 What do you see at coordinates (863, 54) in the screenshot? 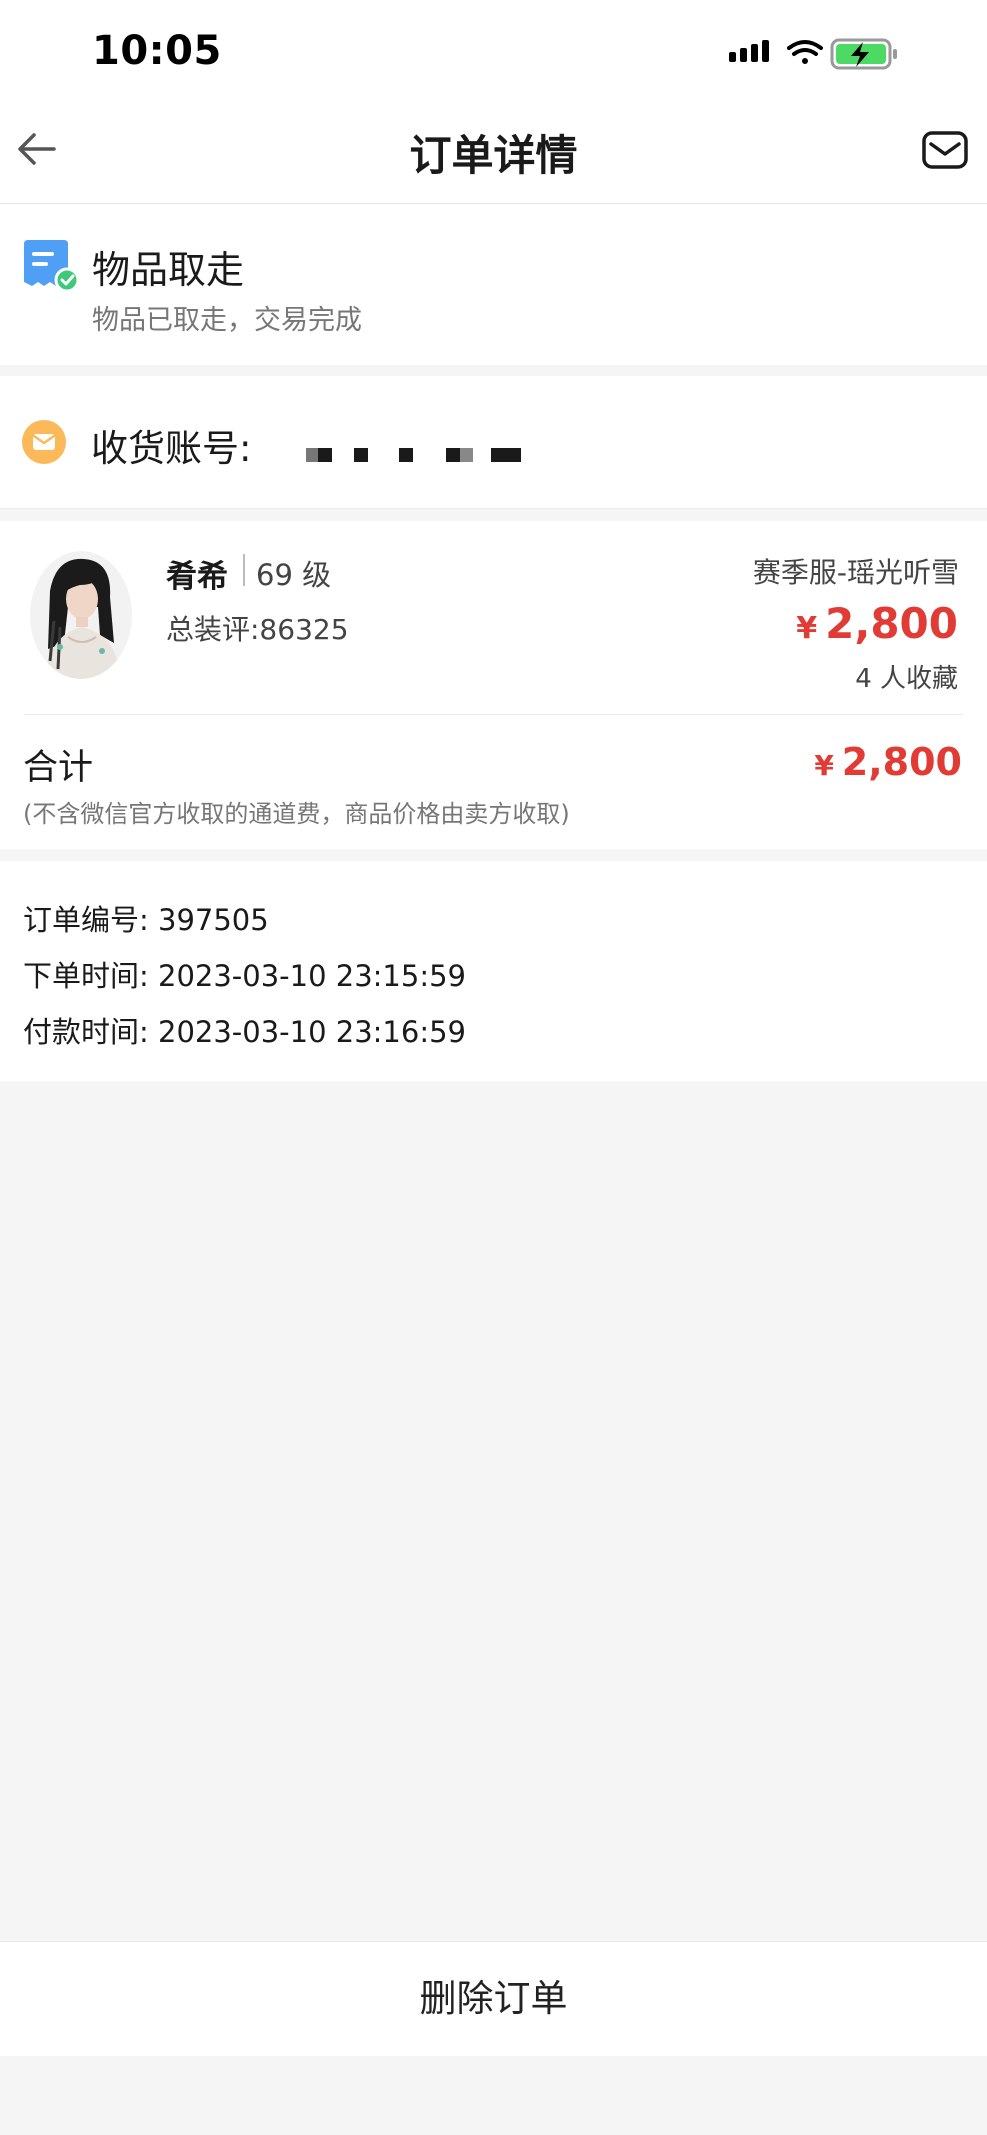
I see `battery-charging-icon` at bounding box center [863, 54].